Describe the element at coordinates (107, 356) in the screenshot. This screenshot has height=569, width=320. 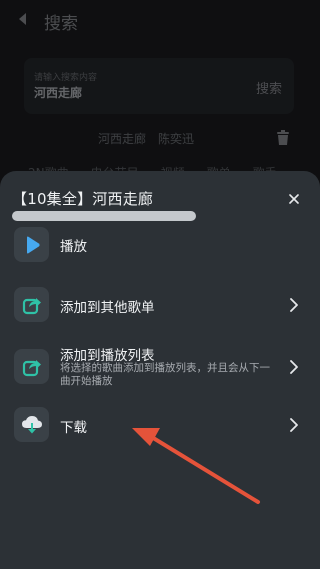
I see `menu-item-label: 添加到播放列表` at that location.